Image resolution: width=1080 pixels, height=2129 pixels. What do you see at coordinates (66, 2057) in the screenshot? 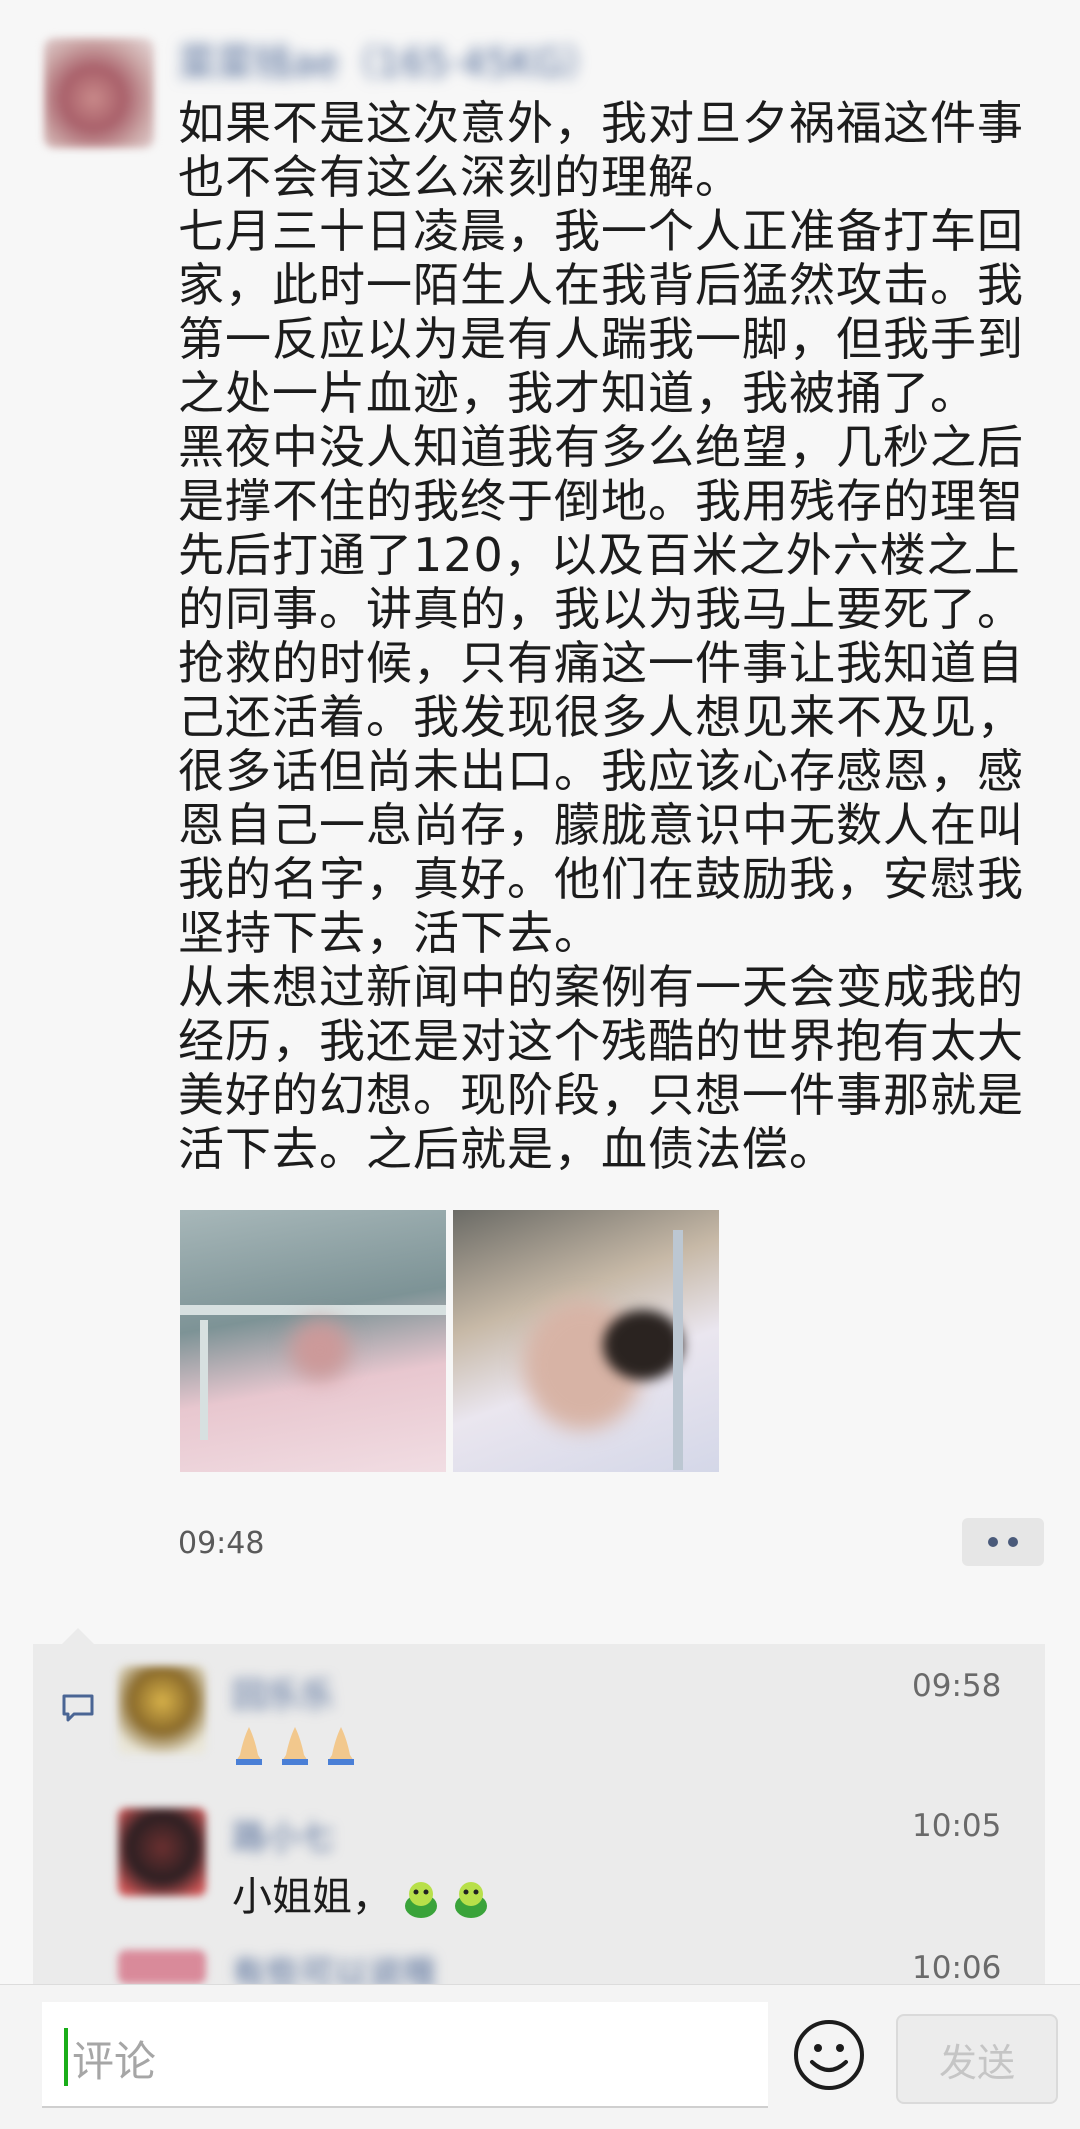
I see `text-cursor` at bounding box center [66, 2057].